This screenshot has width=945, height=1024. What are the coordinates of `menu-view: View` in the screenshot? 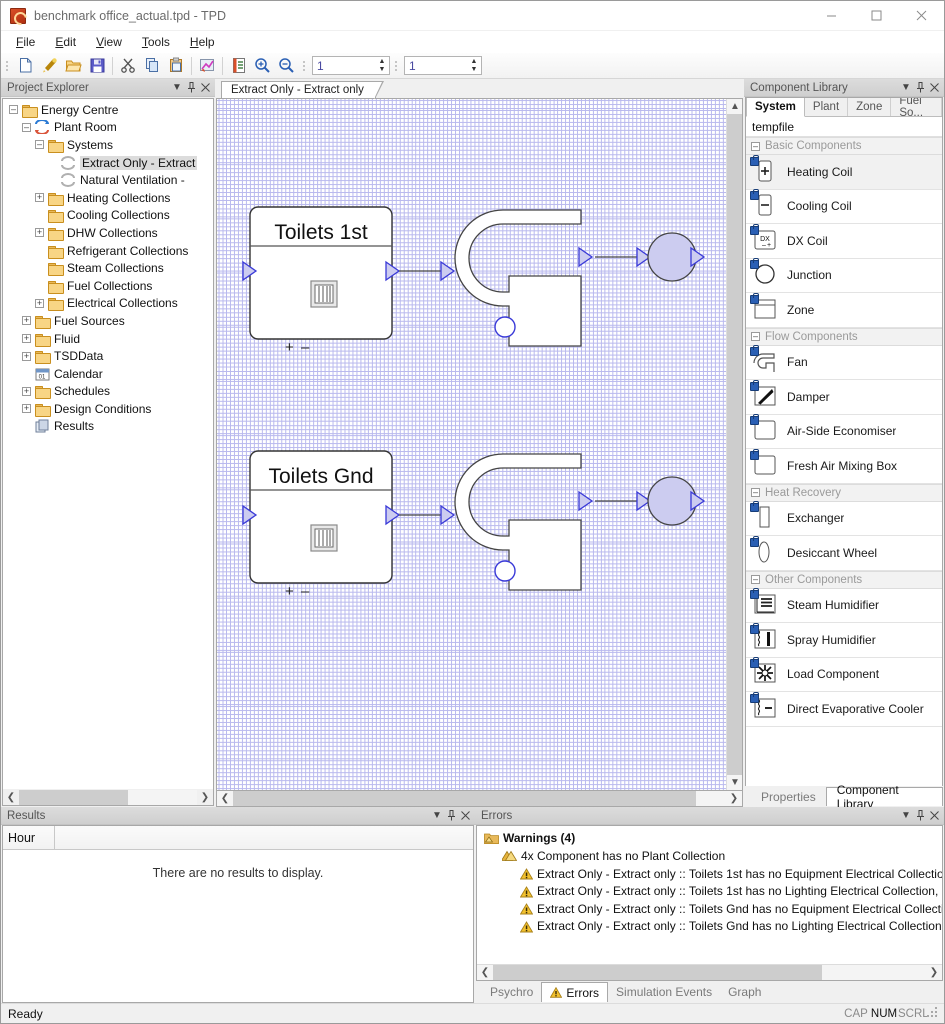 It's located at (109, 42).